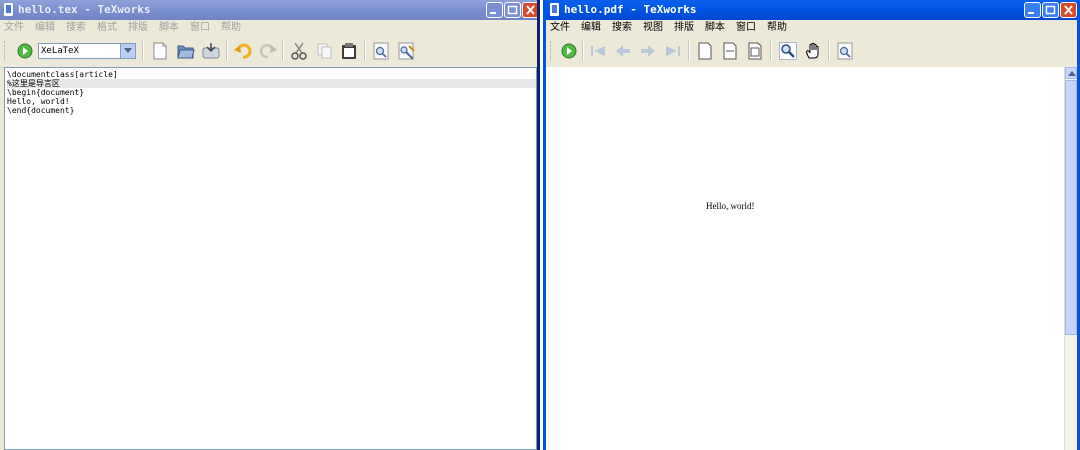 The image size is (1080, 450). I want to click on pdf-page-text: Hello, world!, so click(730, 206).